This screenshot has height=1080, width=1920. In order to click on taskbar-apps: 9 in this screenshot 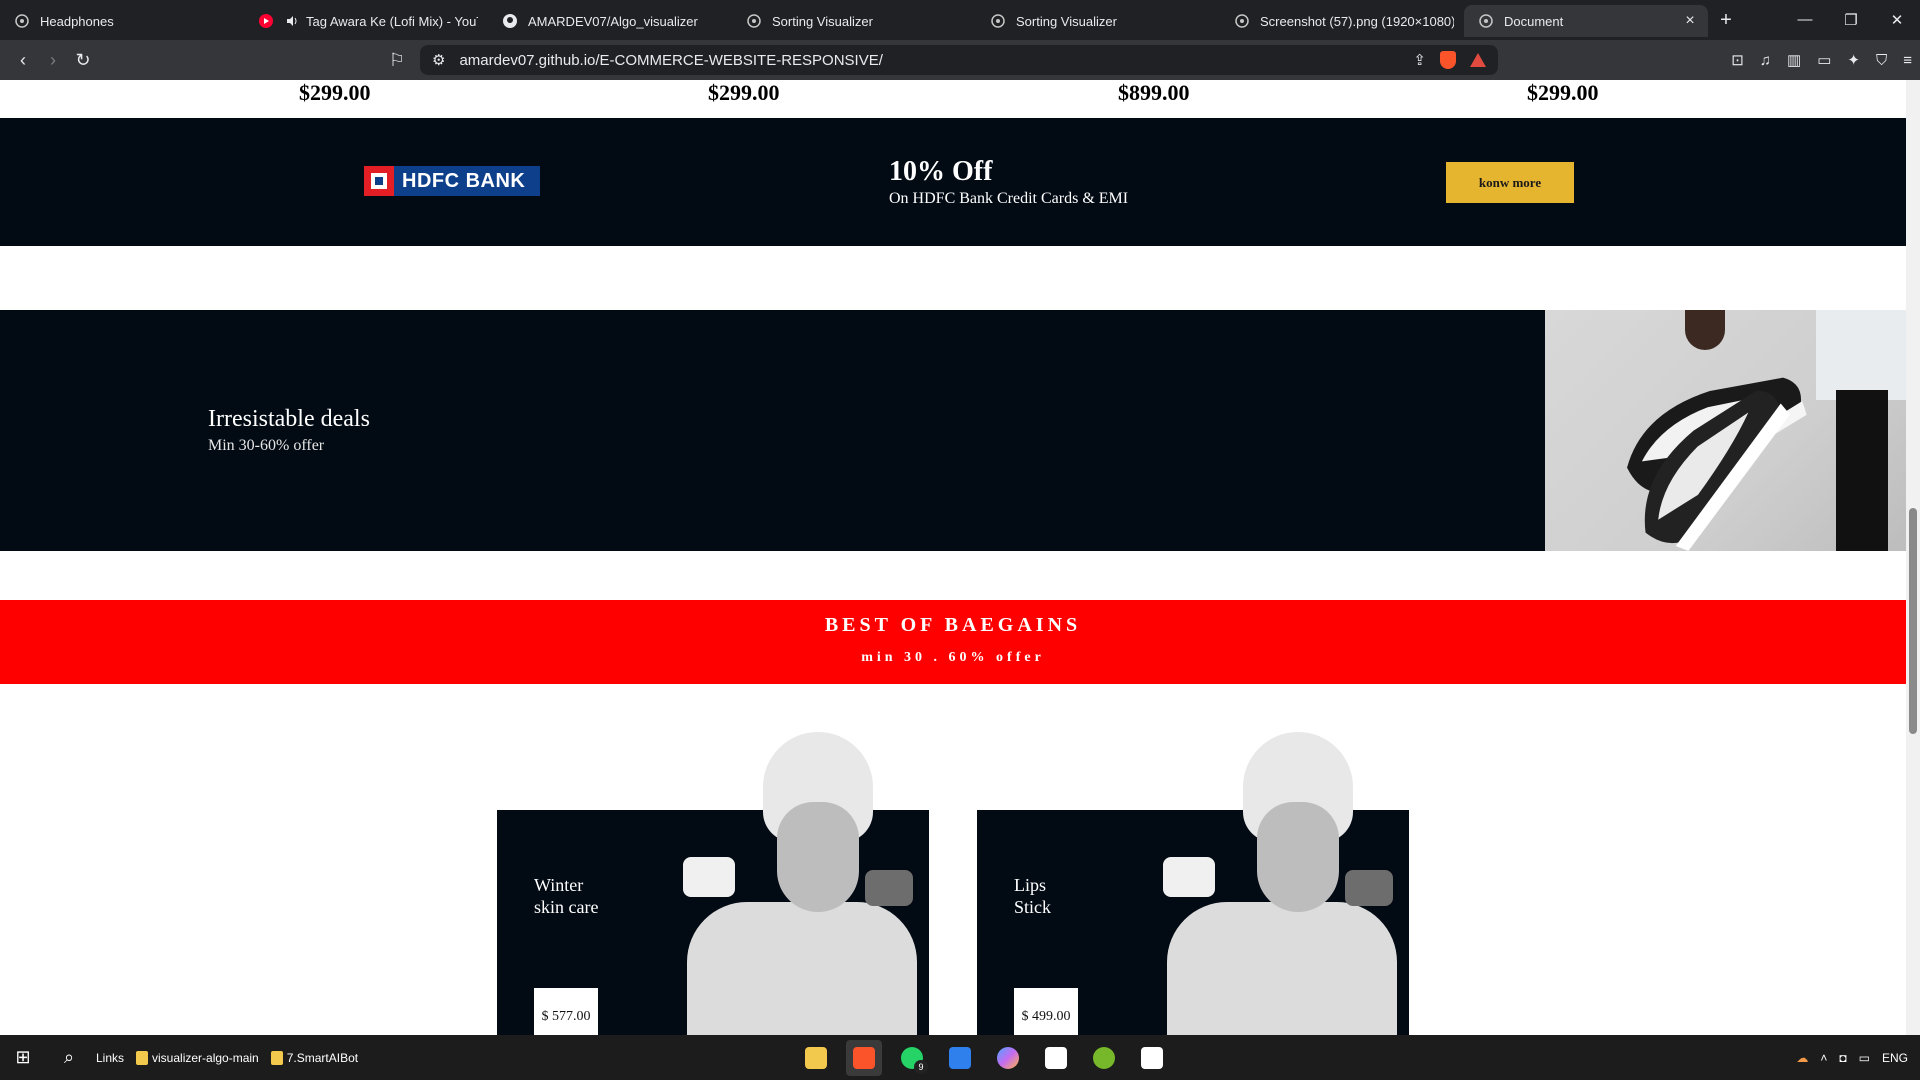, I will do `click(984, 1057)`.